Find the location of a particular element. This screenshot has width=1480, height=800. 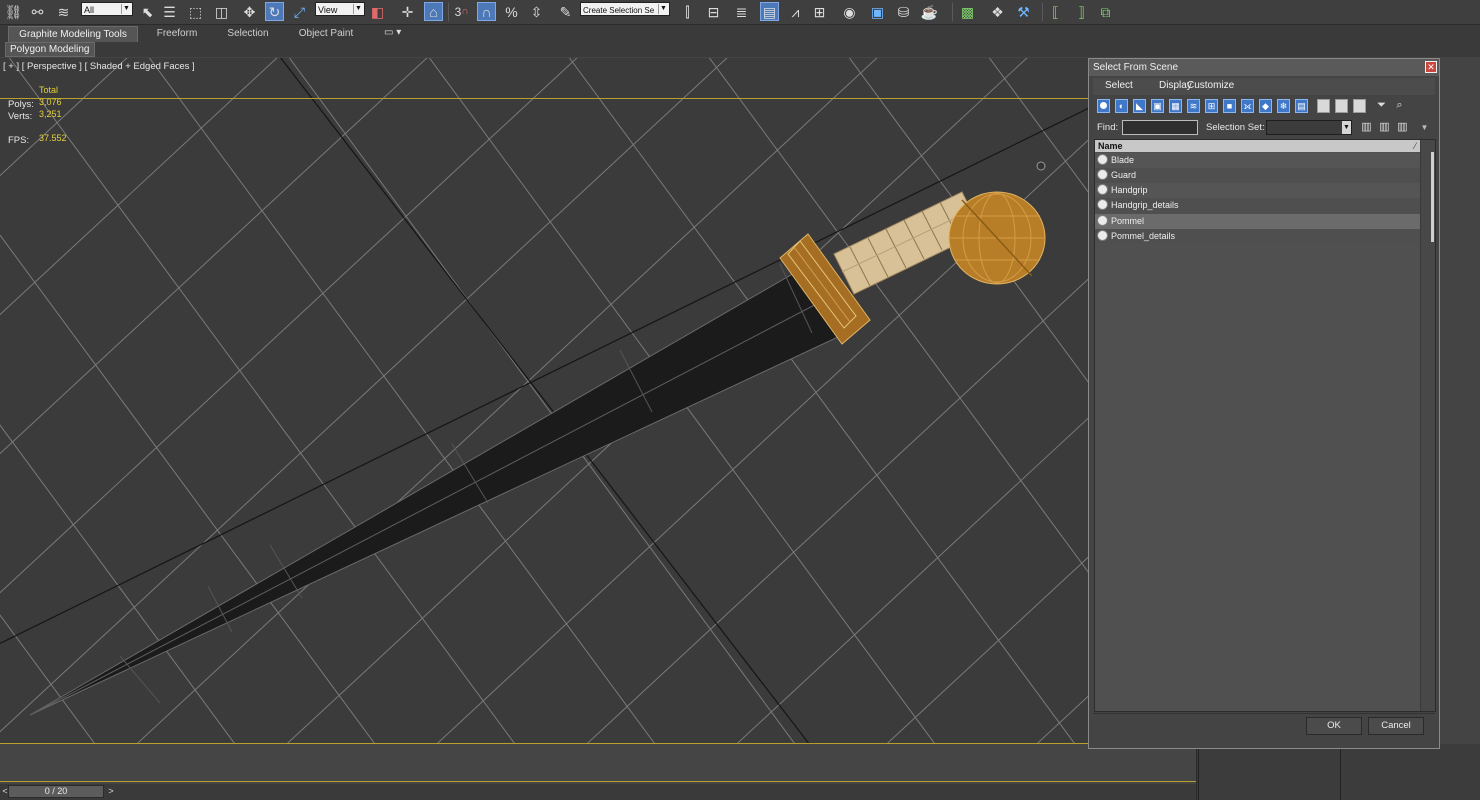

tab-selection: Selection is located at coordinates (248, 34).